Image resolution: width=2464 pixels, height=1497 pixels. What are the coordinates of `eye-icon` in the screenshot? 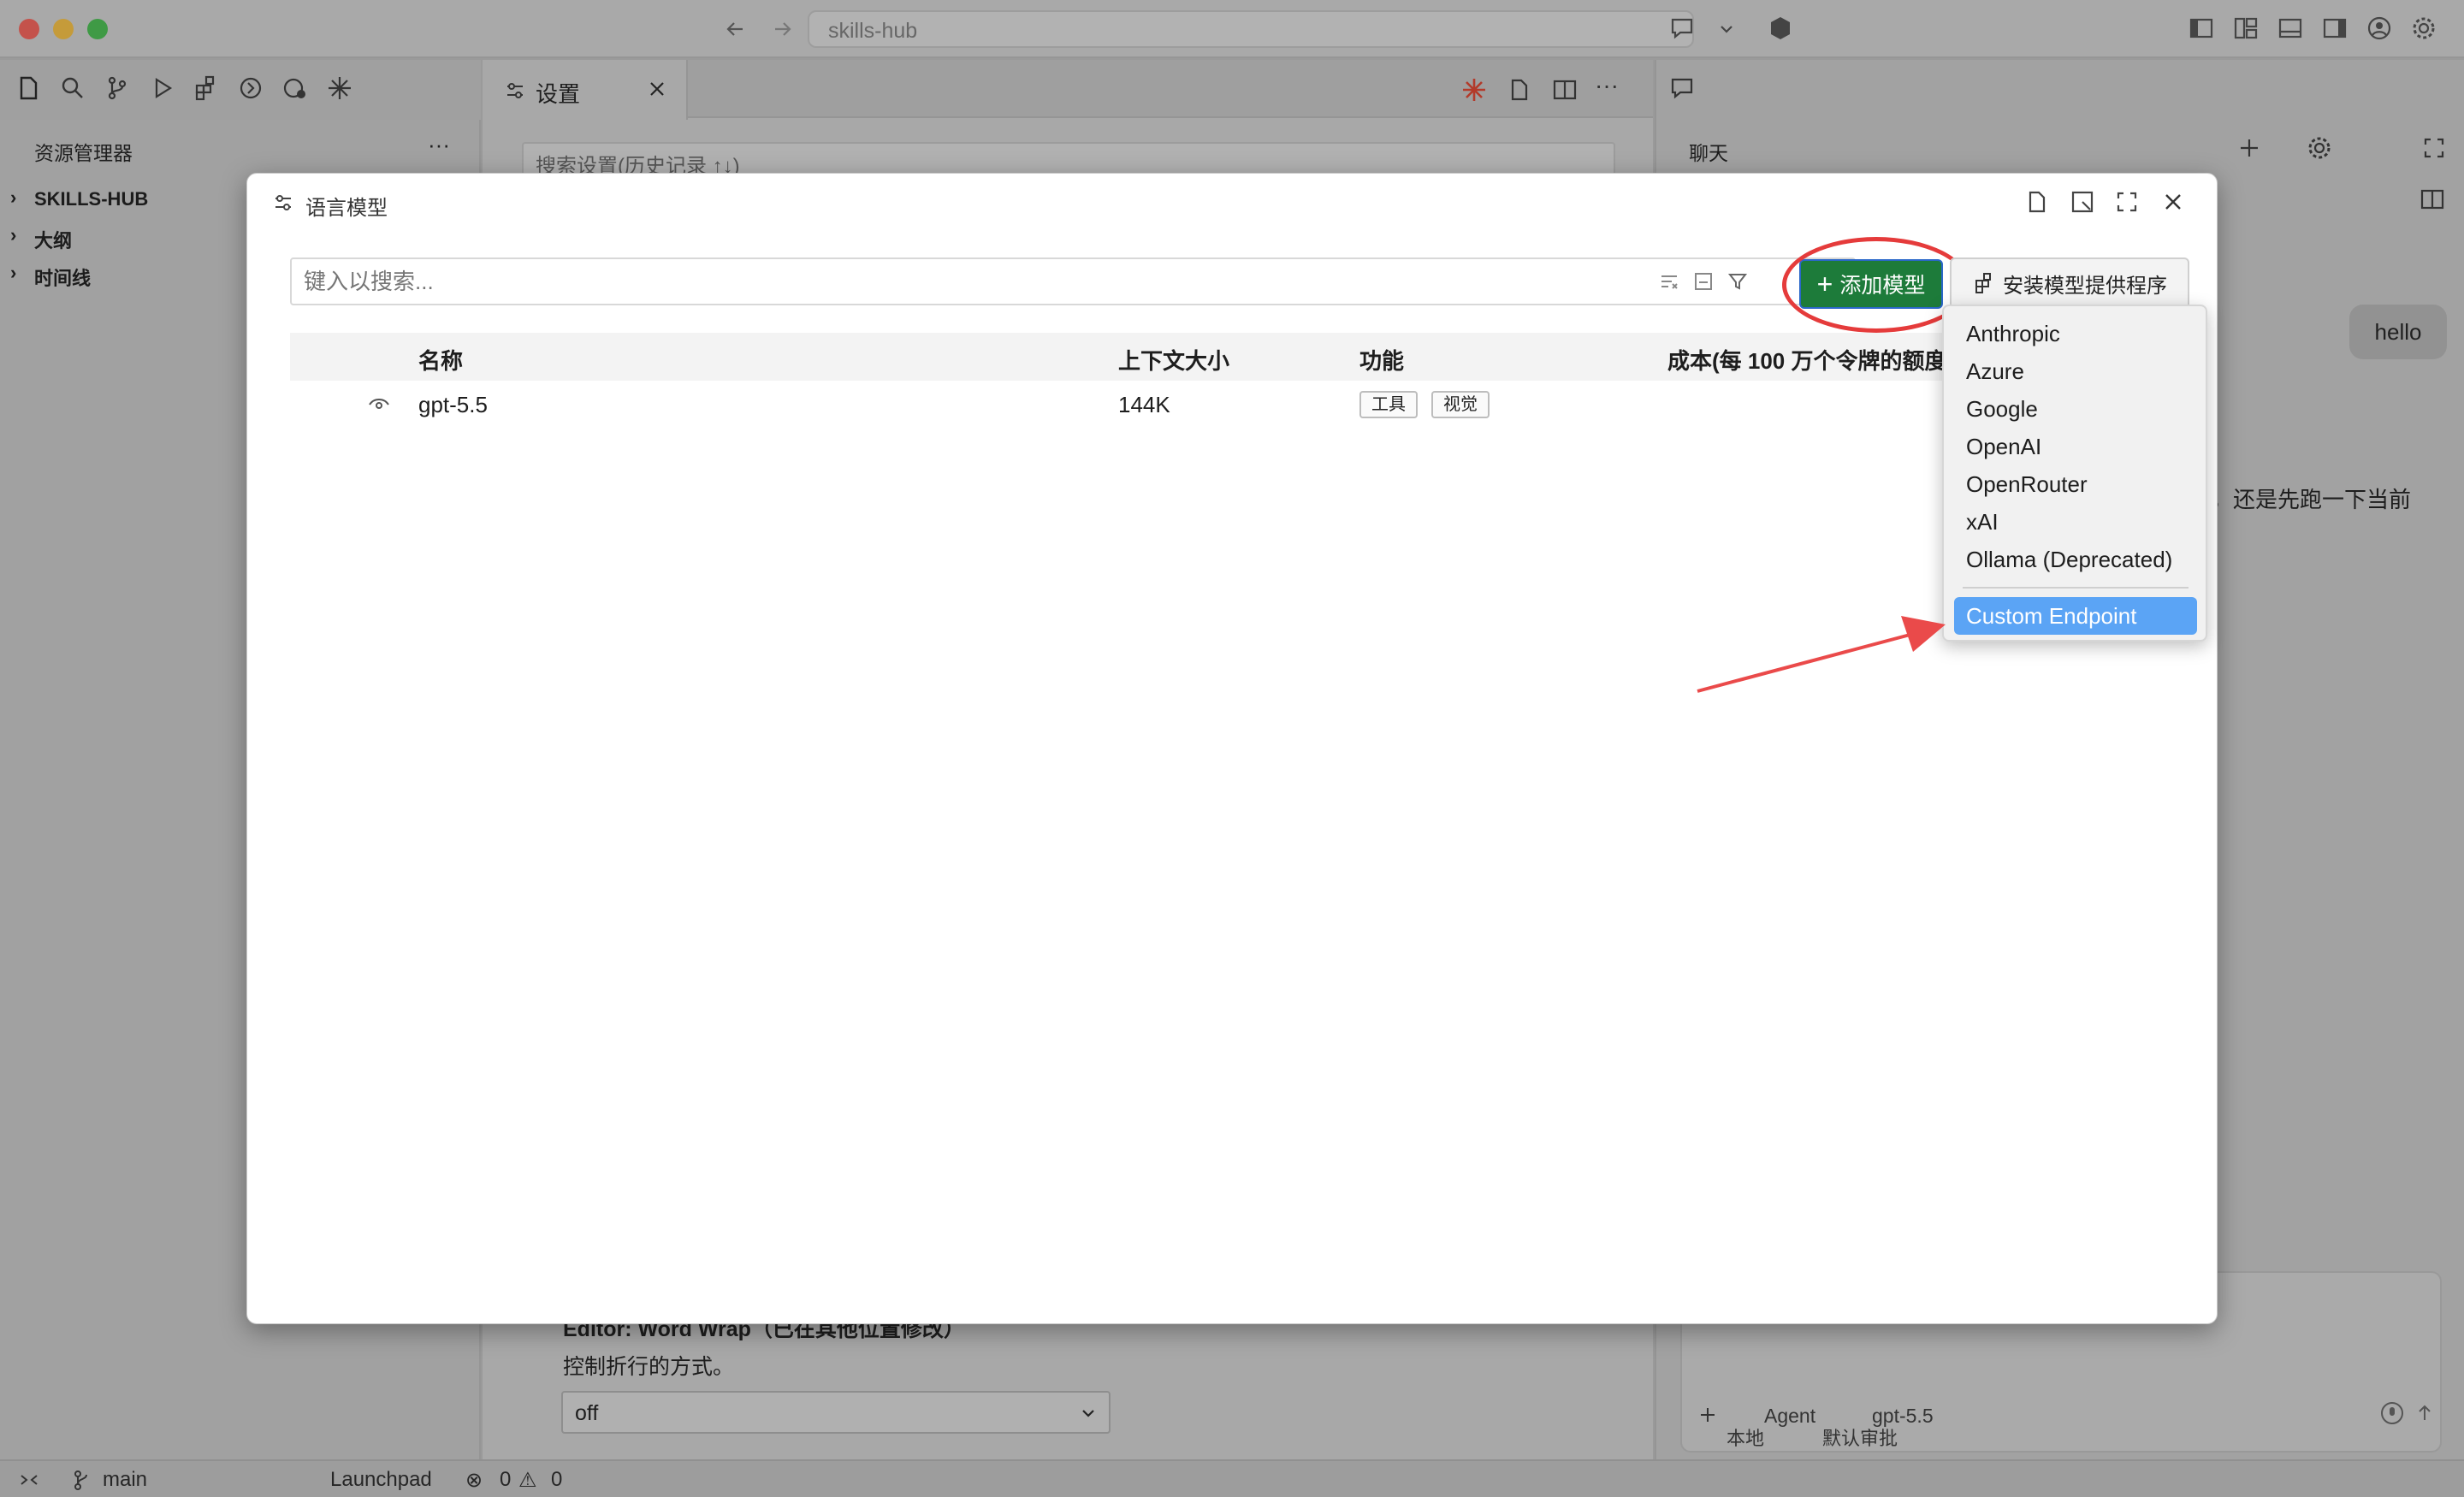 It's located at (379, 405).